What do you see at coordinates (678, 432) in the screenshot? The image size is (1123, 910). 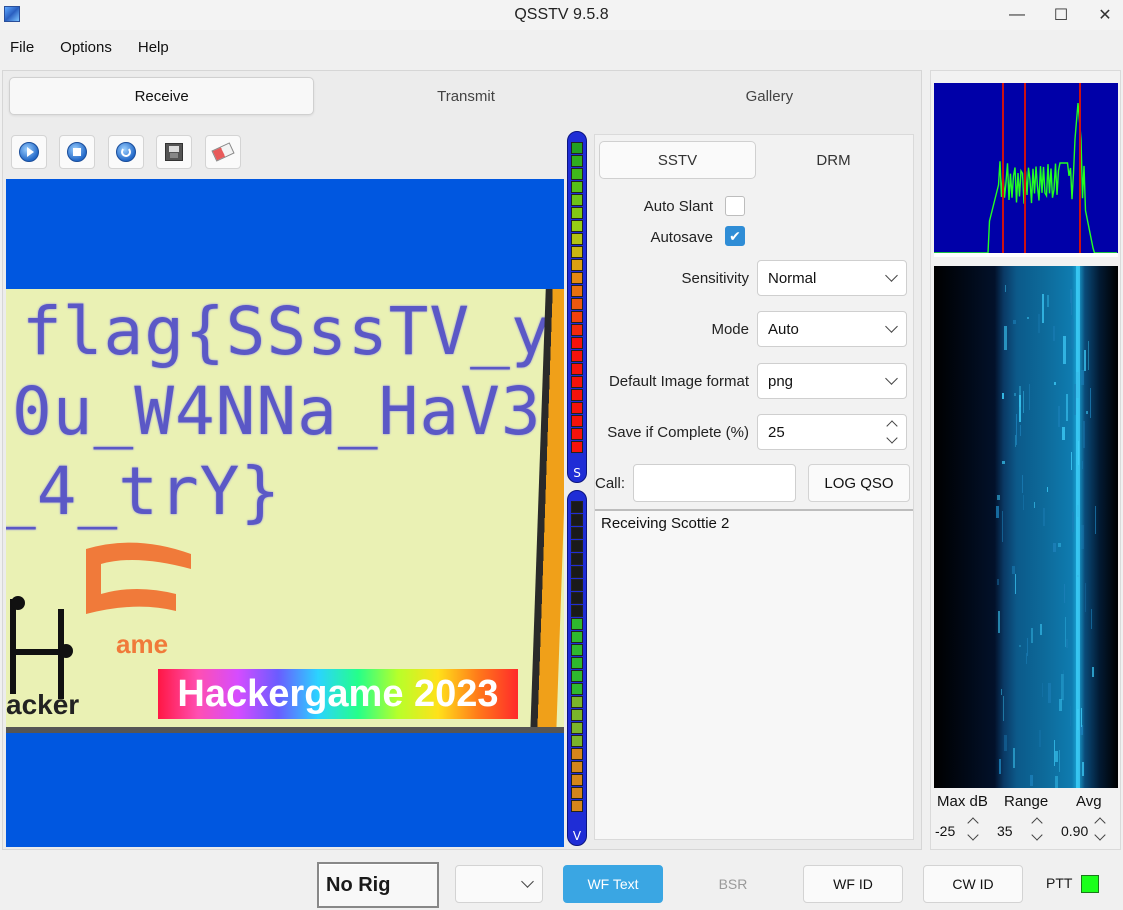 I see `save-complete-label: Save if Complete (%)` at bounding box center [678, 432].